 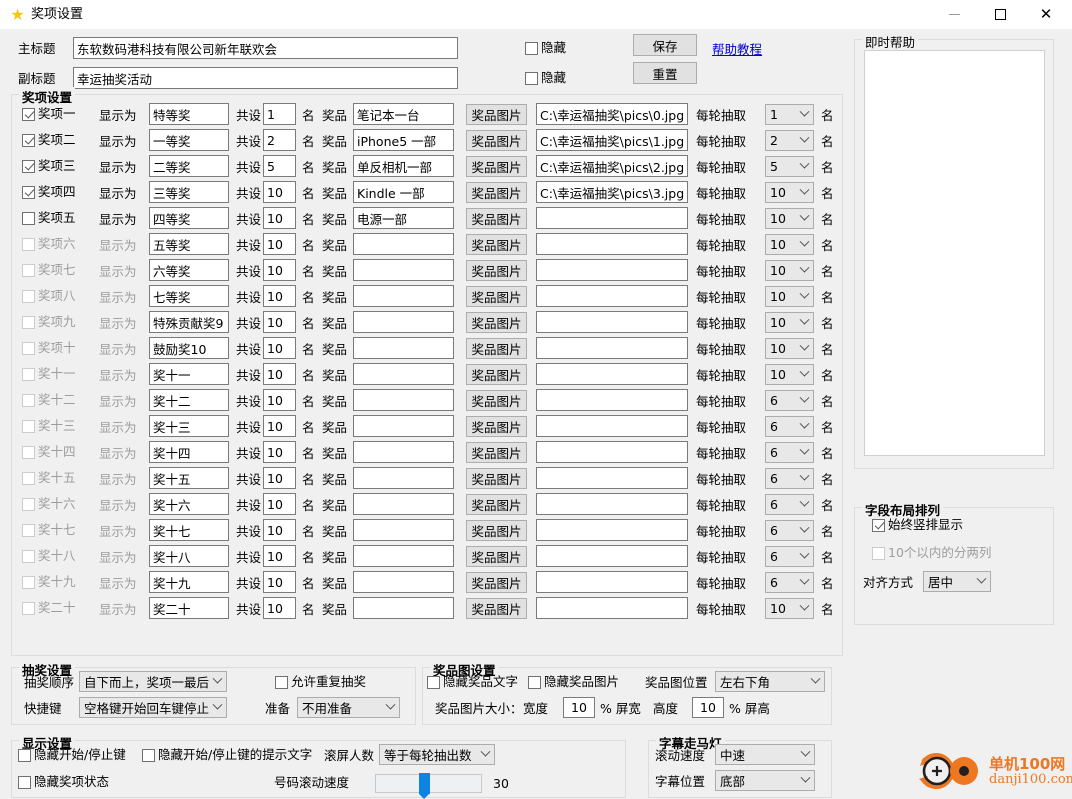 I want to click on prize-enable-checkbox: 奖十五, so click(x=49, y=478).